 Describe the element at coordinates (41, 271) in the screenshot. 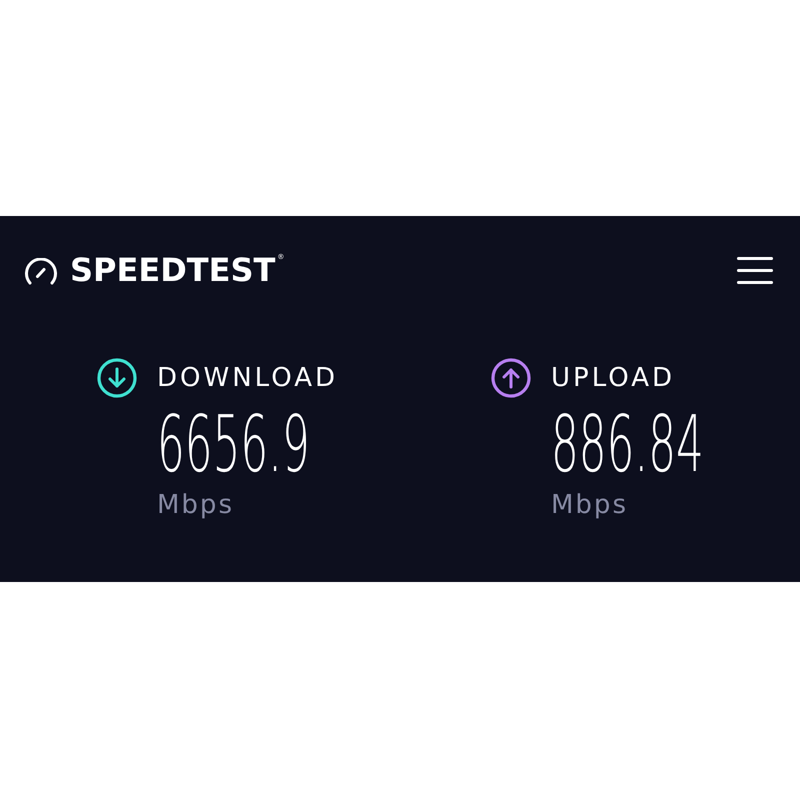

I see `gauge-icon` at that location.